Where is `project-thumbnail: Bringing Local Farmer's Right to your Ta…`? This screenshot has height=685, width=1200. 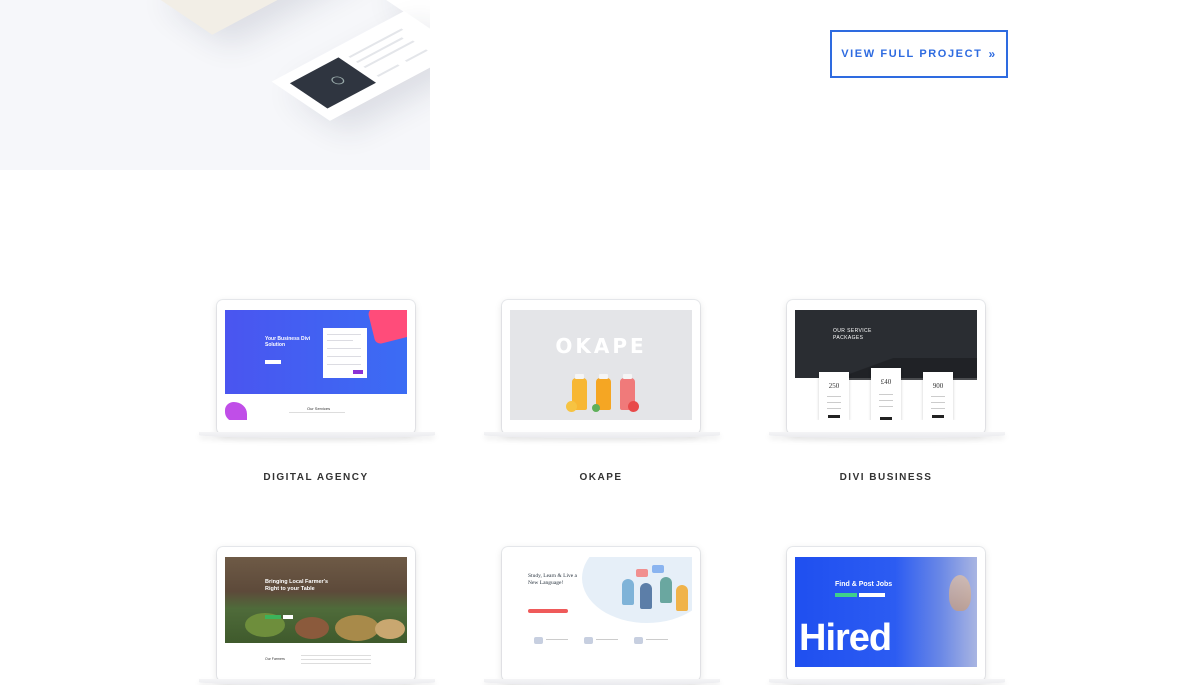 project-thumbnail: Bringing Local Farmer's Right to your Ta… is located at coordinates (316, 612).